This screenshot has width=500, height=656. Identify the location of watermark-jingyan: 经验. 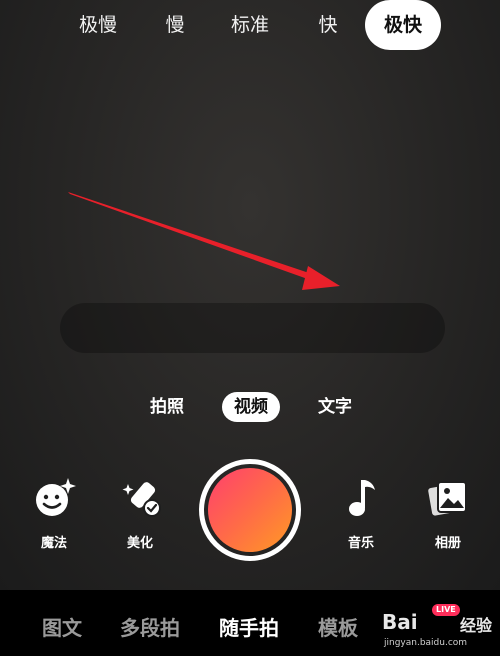
(476, 625).